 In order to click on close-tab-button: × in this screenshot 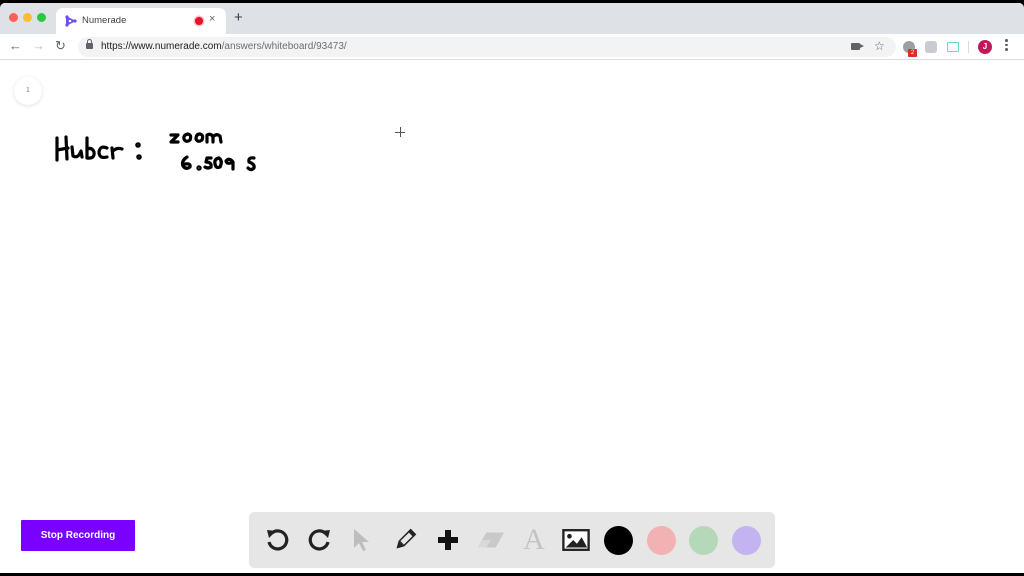, I will do `click(212, 19)`.